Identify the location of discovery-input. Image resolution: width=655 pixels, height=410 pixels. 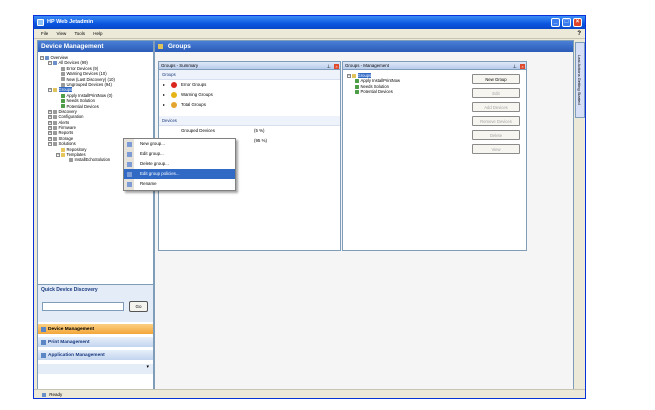
(83, 306).